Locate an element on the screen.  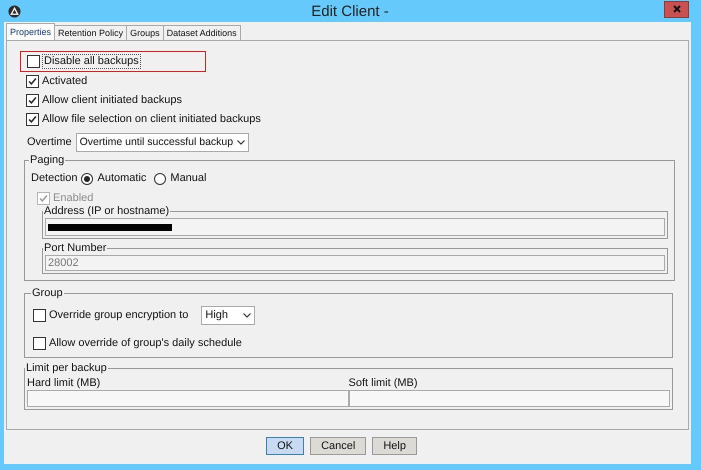
address-field is located at coordinates (355, 227).